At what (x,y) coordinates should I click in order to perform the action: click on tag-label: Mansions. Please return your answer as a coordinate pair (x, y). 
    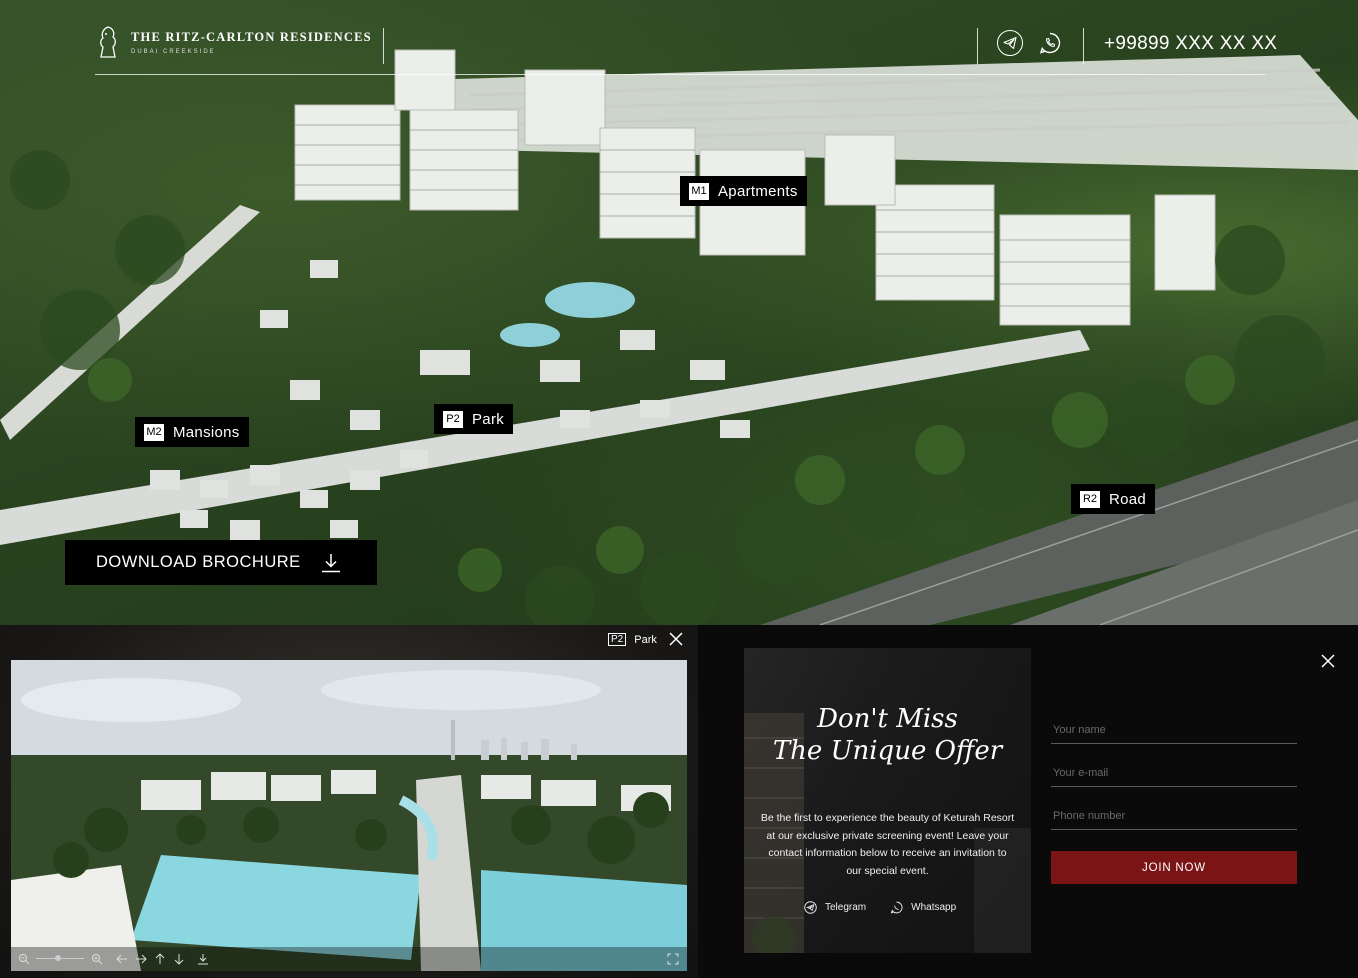
    Looking at the image, I should click on (206, 432).